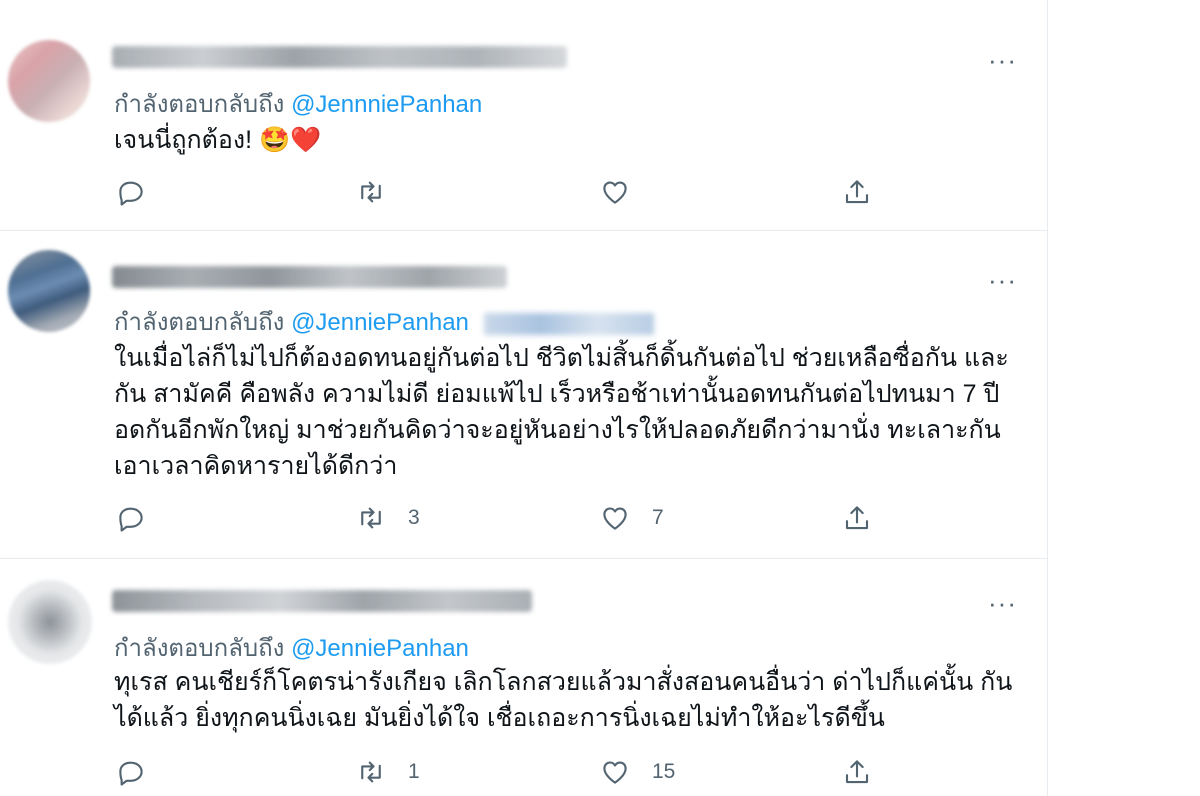 The height and width of the screenshot is (796, 1200). Describe the element at coordinates (664, 771) in the screenshot. I see `like-count: 15` at that location.